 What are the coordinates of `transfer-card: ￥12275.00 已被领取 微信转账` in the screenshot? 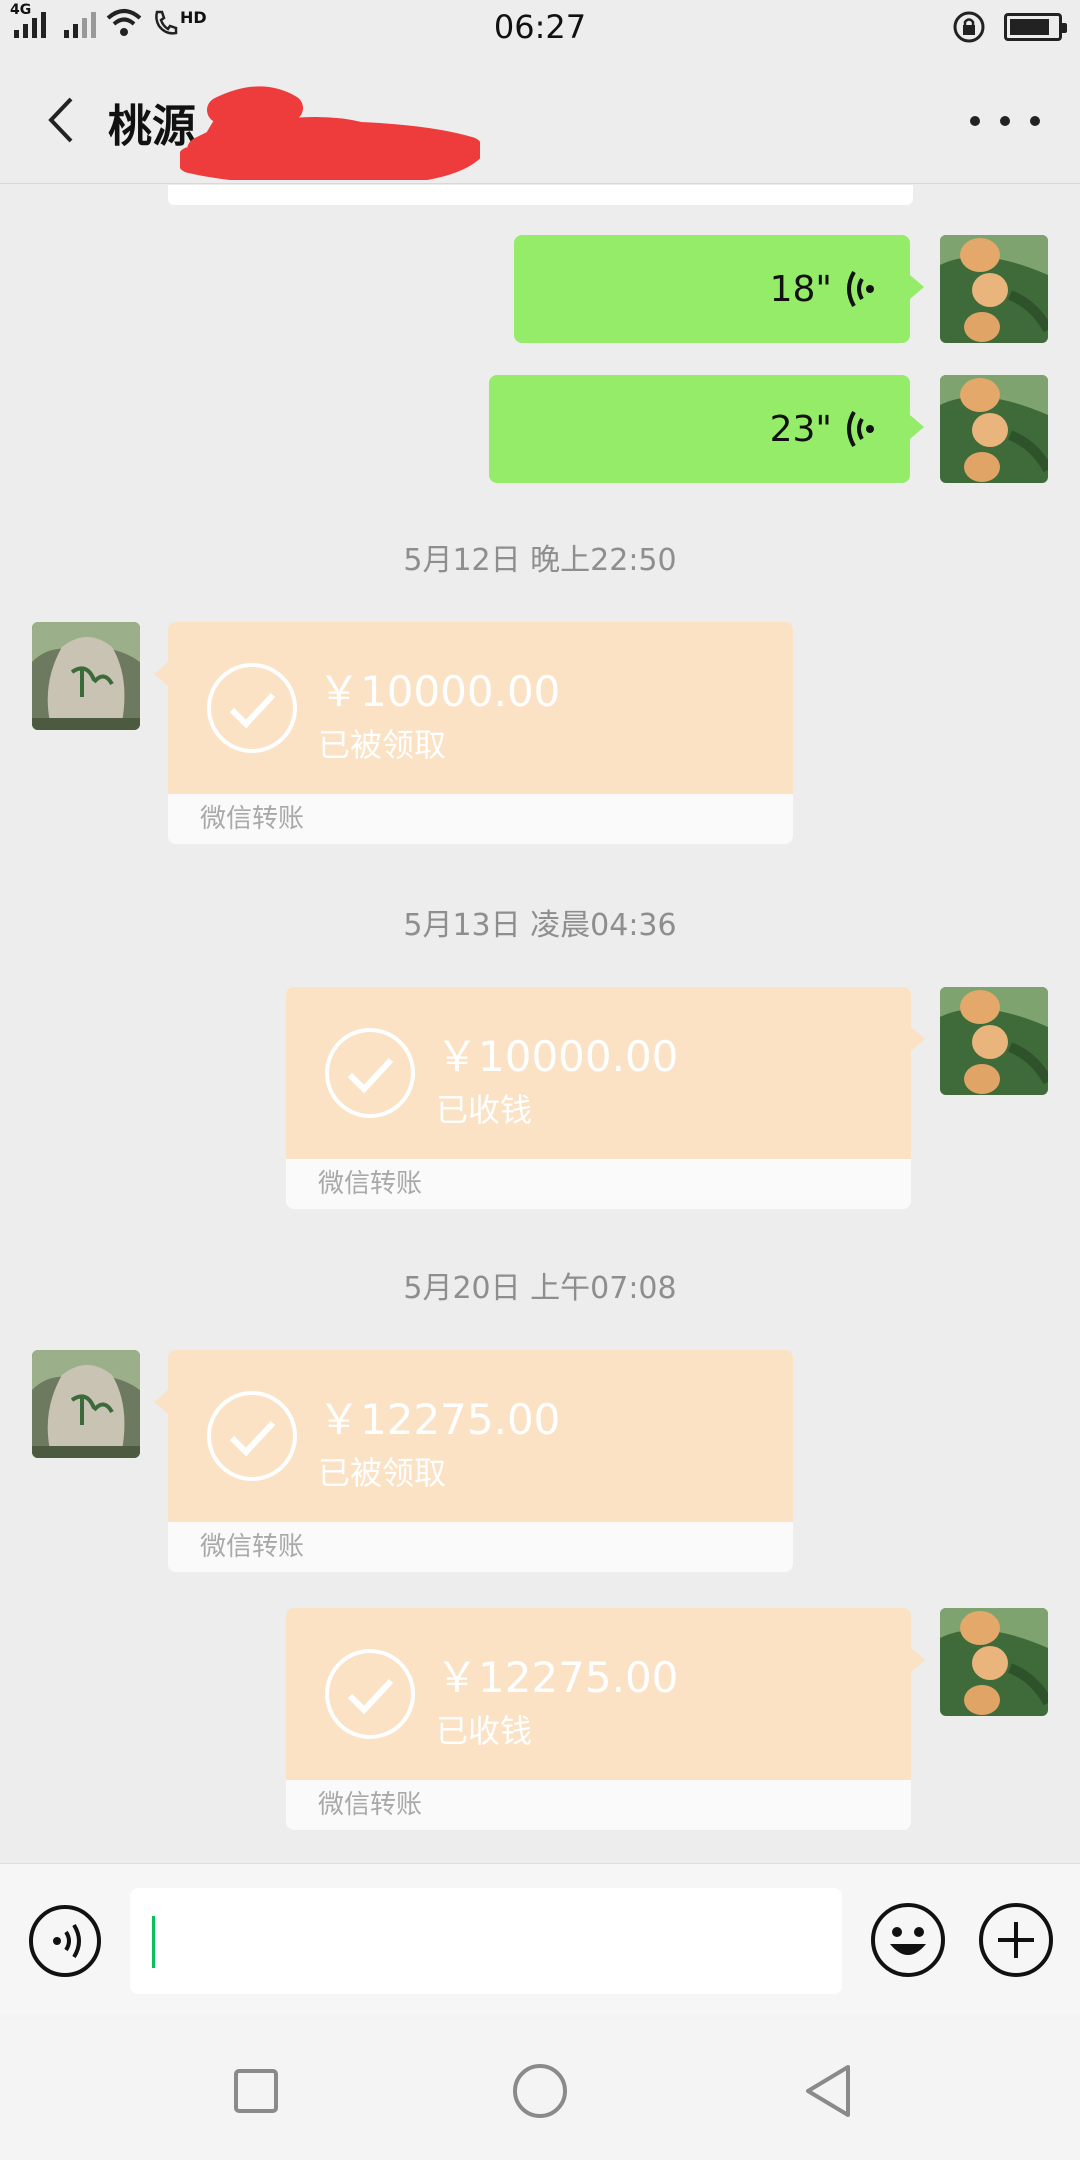 It's located at (473, 1461).